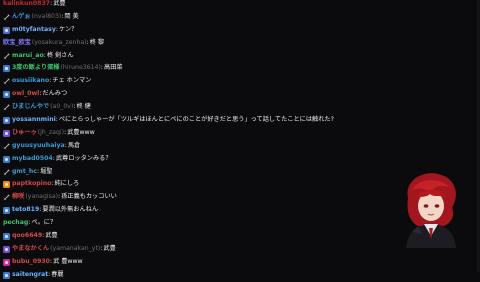 This screenshot has width=480, height=282. Describe the element at coordinates (44, 223) in the screenshot. I see `chat-message-text: ペ。に？` at that location.